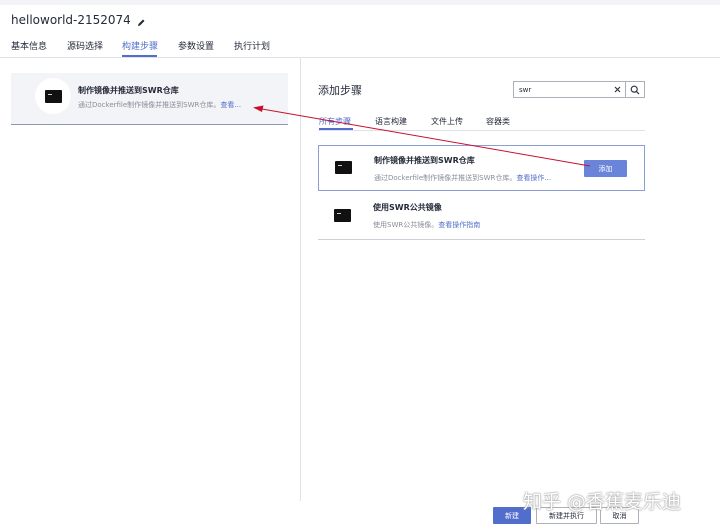 This screenshot has height=531, width=720. Describe the element at coordinates (445, 178) in the screenshot. I see `step-option-desc-text: 通过Dockerfile制作镜像并推送到SWR仓库。` at that location.